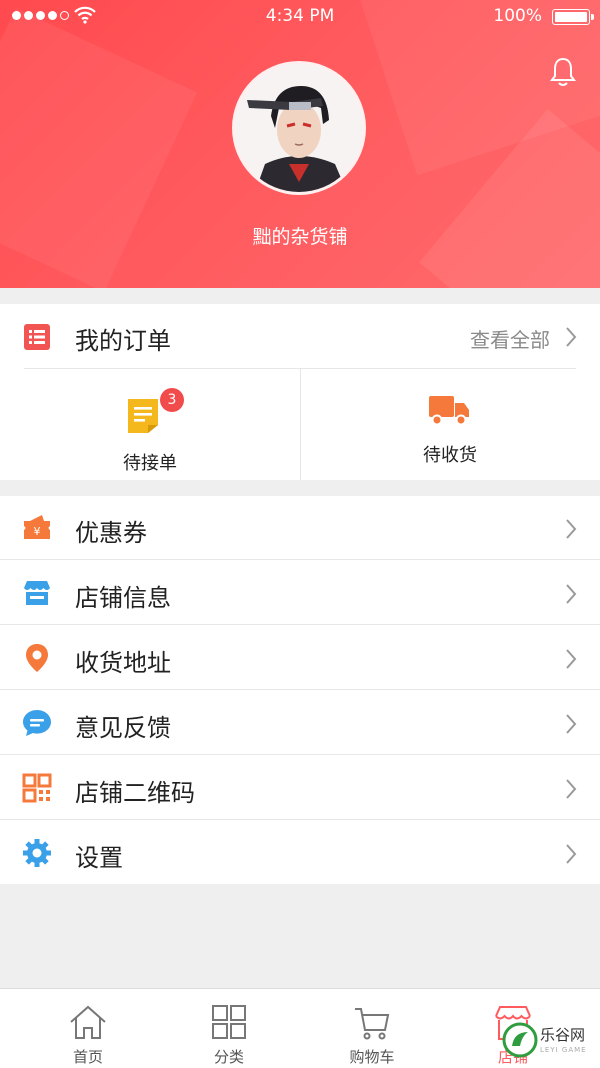 The height and width of the screenshot is (1068, 600). I want to click on menu-item-label: 设置, so click(99, 858).